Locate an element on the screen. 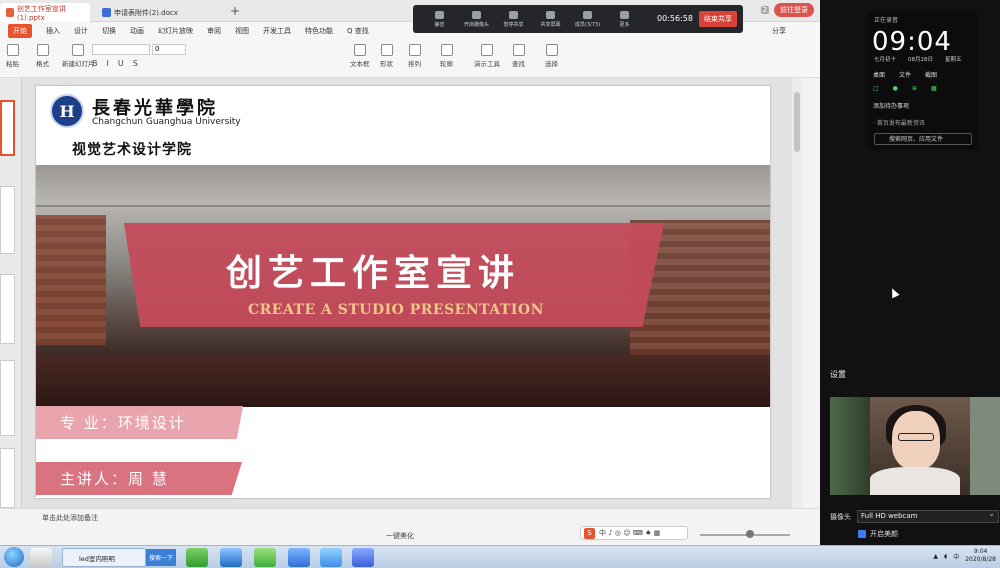  select-button: 选择 is located at coordinates (551, 56).